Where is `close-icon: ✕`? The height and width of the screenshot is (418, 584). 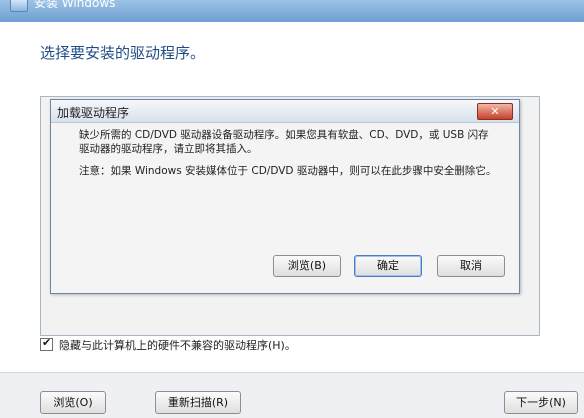
close-icon: ✕ is located at coordinates (495, 111).